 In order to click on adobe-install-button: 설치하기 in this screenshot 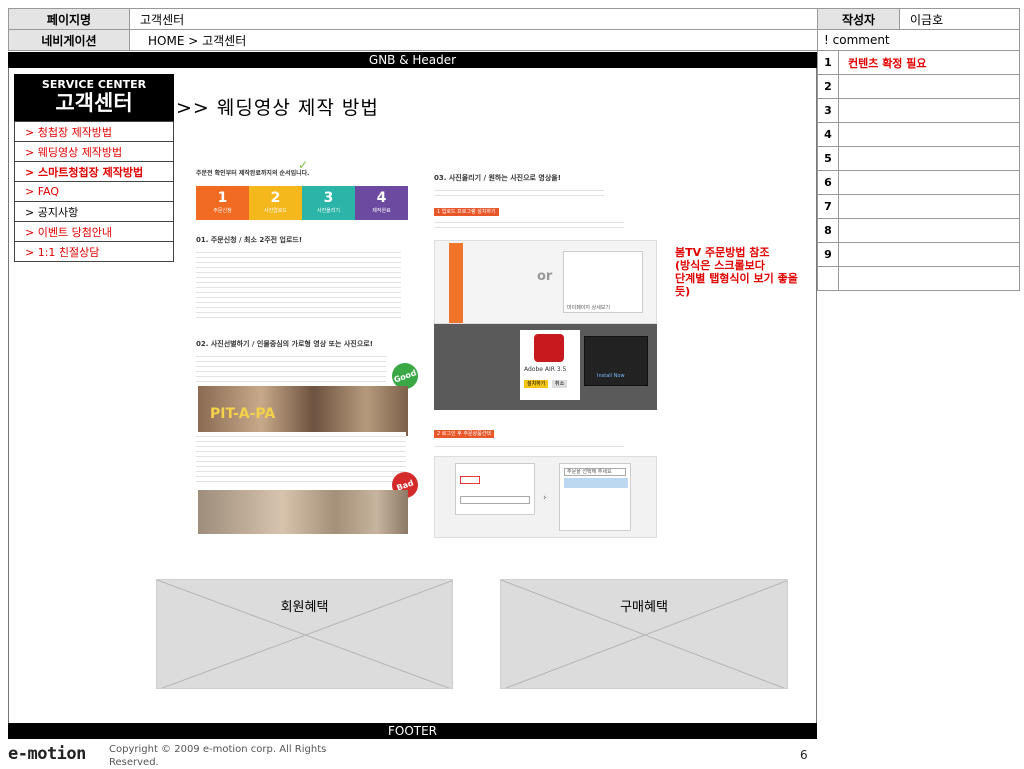, I will do `click(536, 384)`.